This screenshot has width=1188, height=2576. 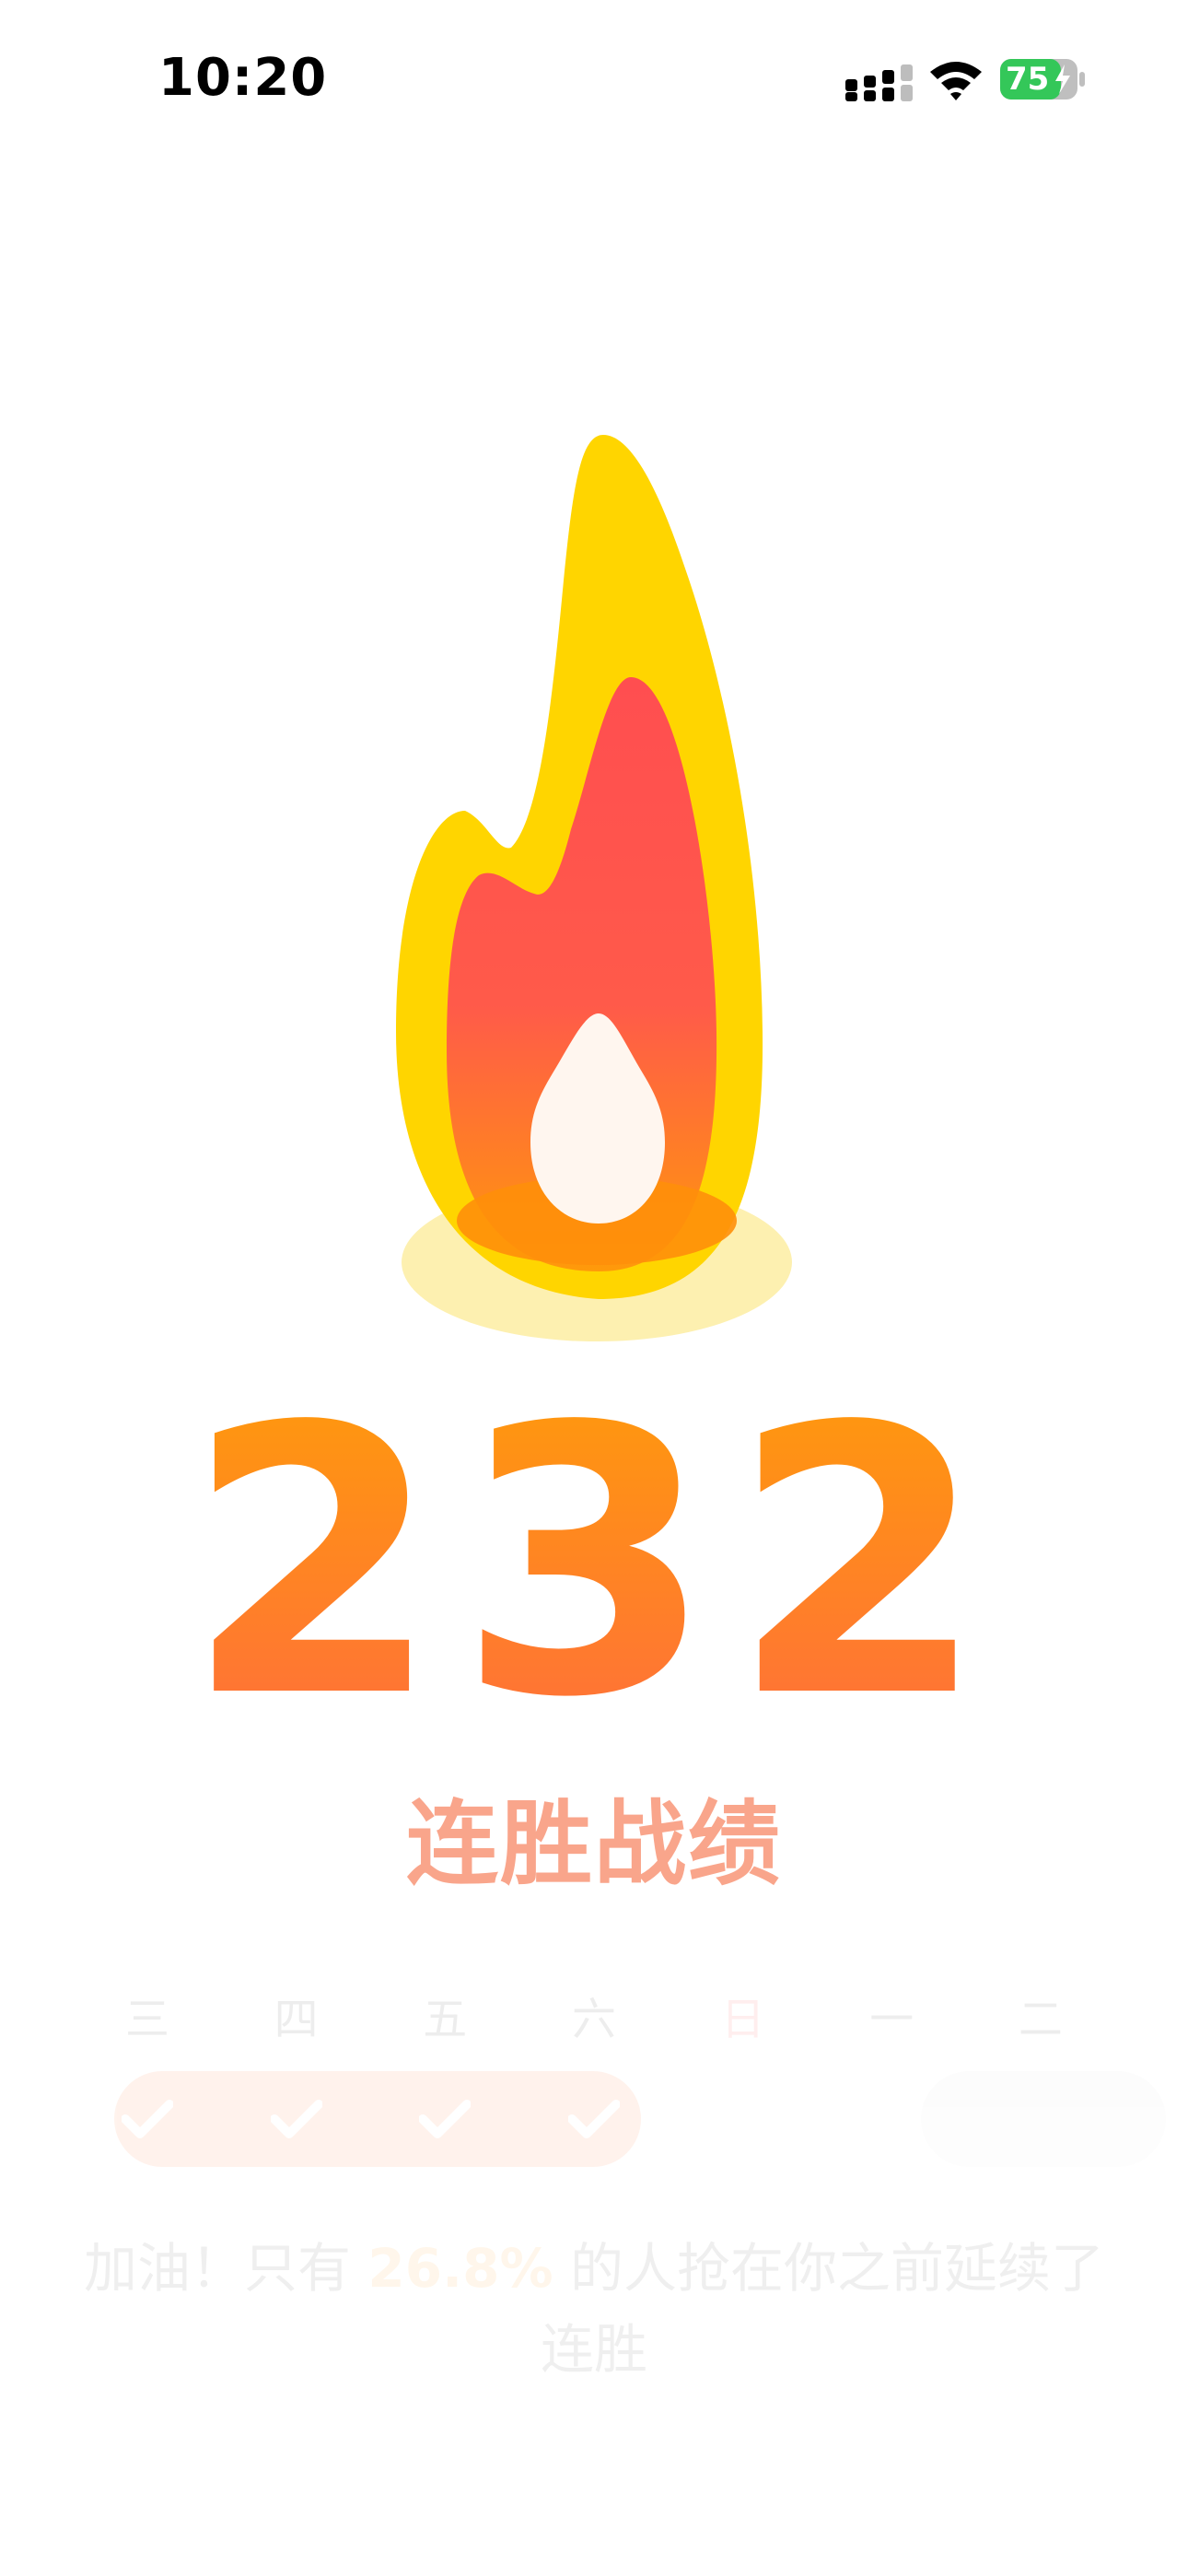 What do you see at coordinates (879, 82) in the screenshot?
I see `signal-icon` at bounding box center [879, 82].